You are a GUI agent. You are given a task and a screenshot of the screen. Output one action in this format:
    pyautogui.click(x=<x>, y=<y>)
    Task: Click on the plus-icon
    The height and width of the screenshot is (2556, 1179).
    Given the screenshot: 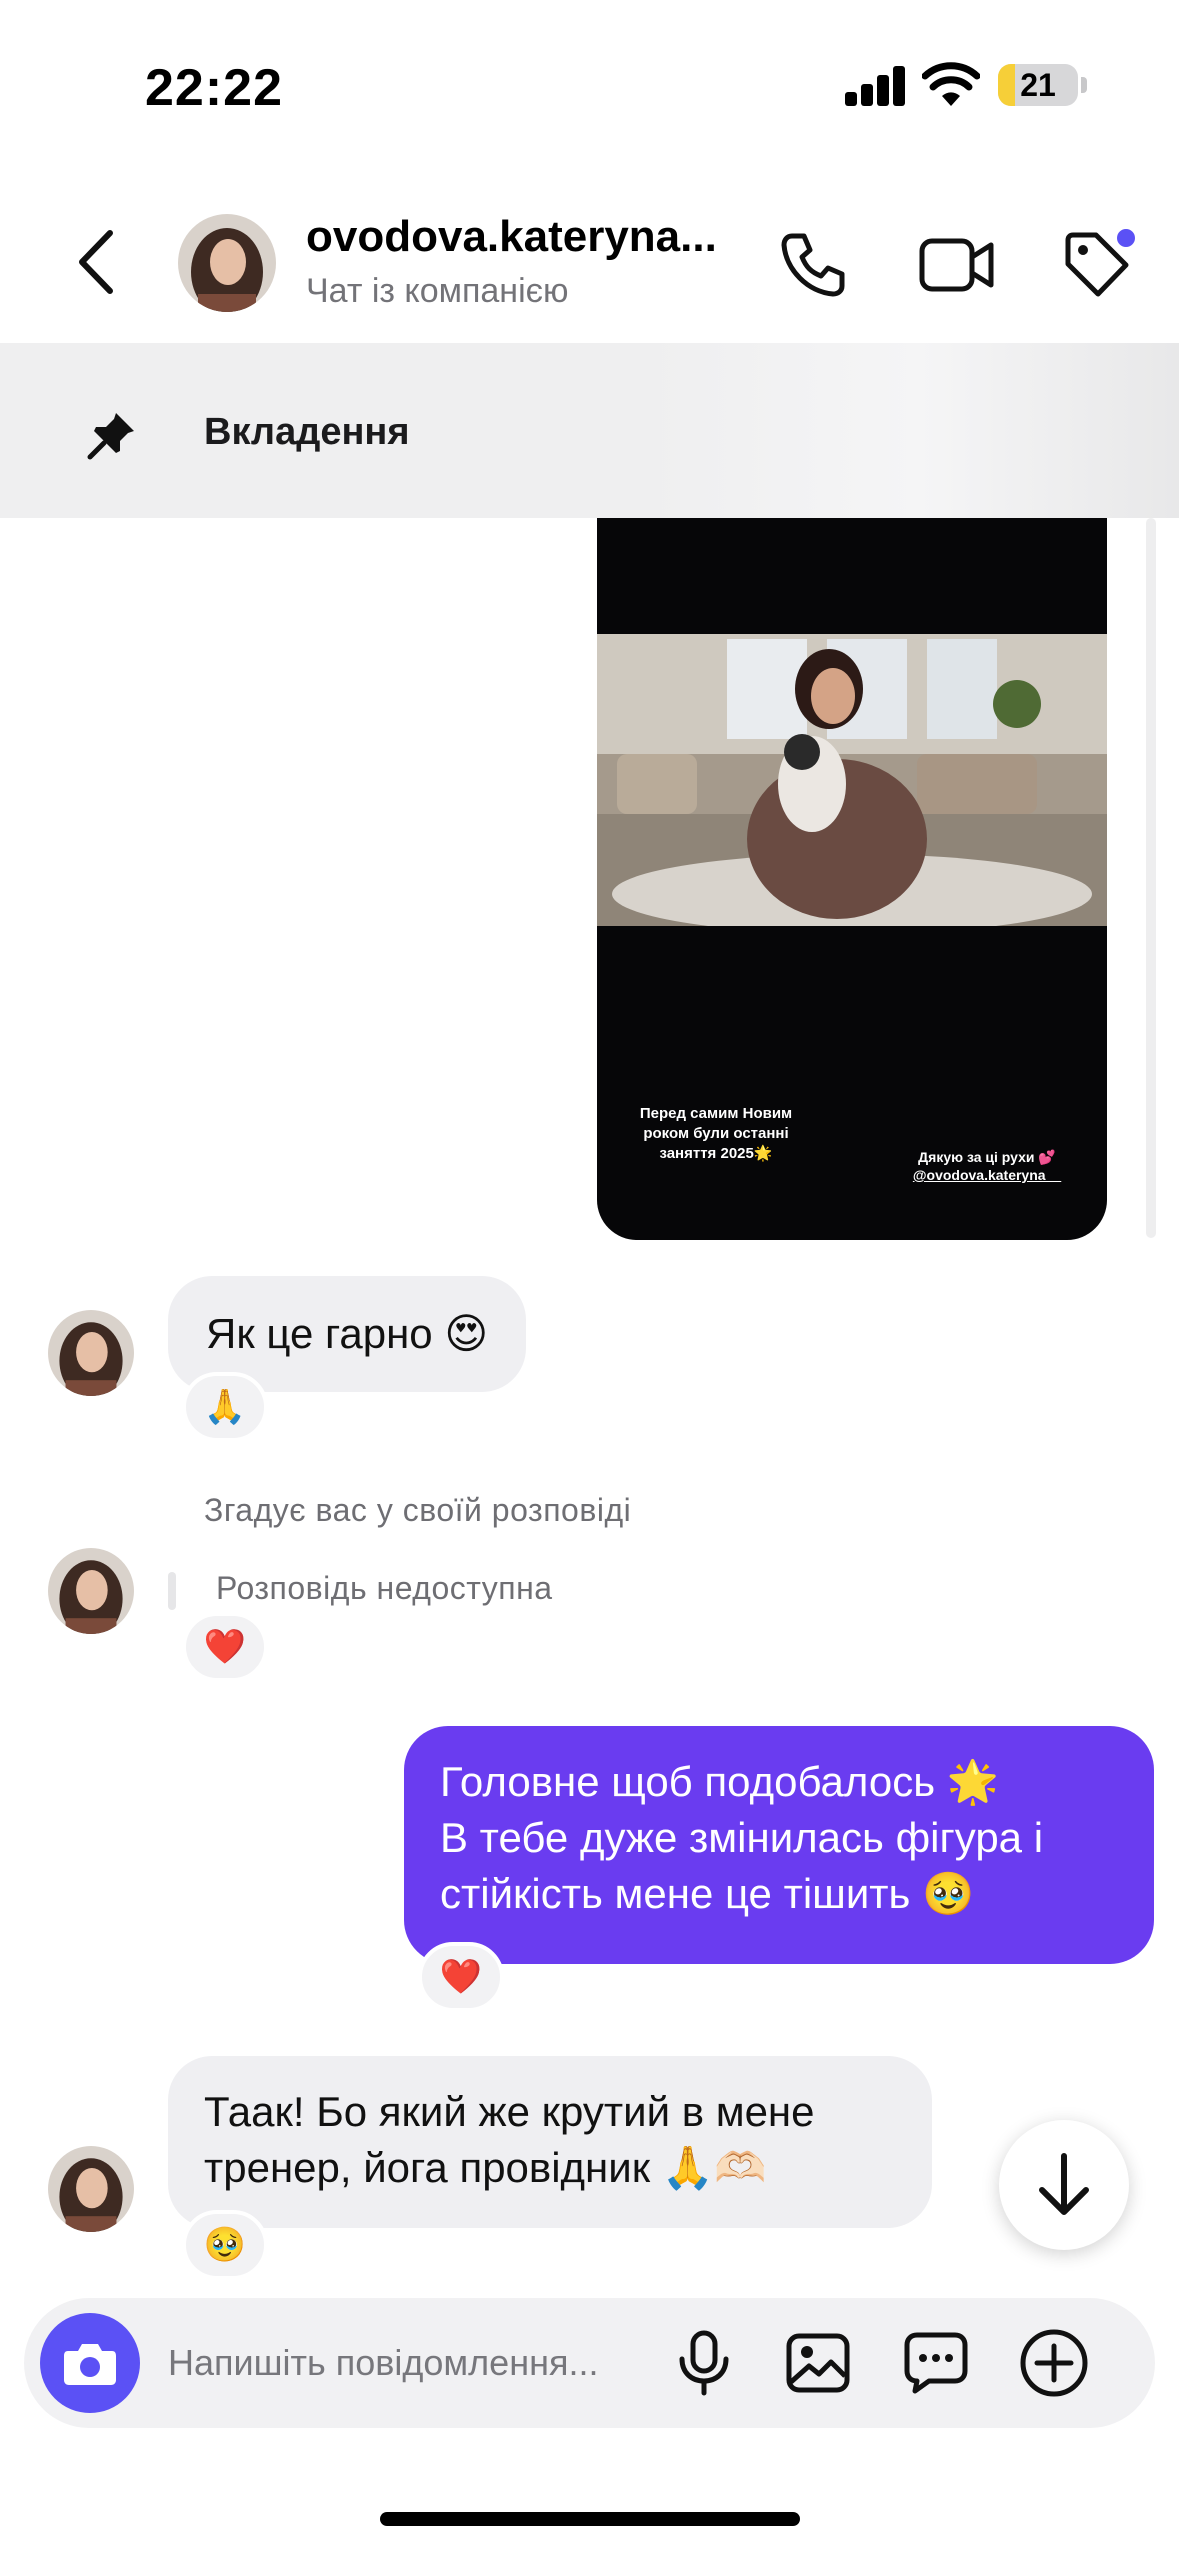 What is the action you would take?
    pyautogui.click(x=1054, y=2363)
    